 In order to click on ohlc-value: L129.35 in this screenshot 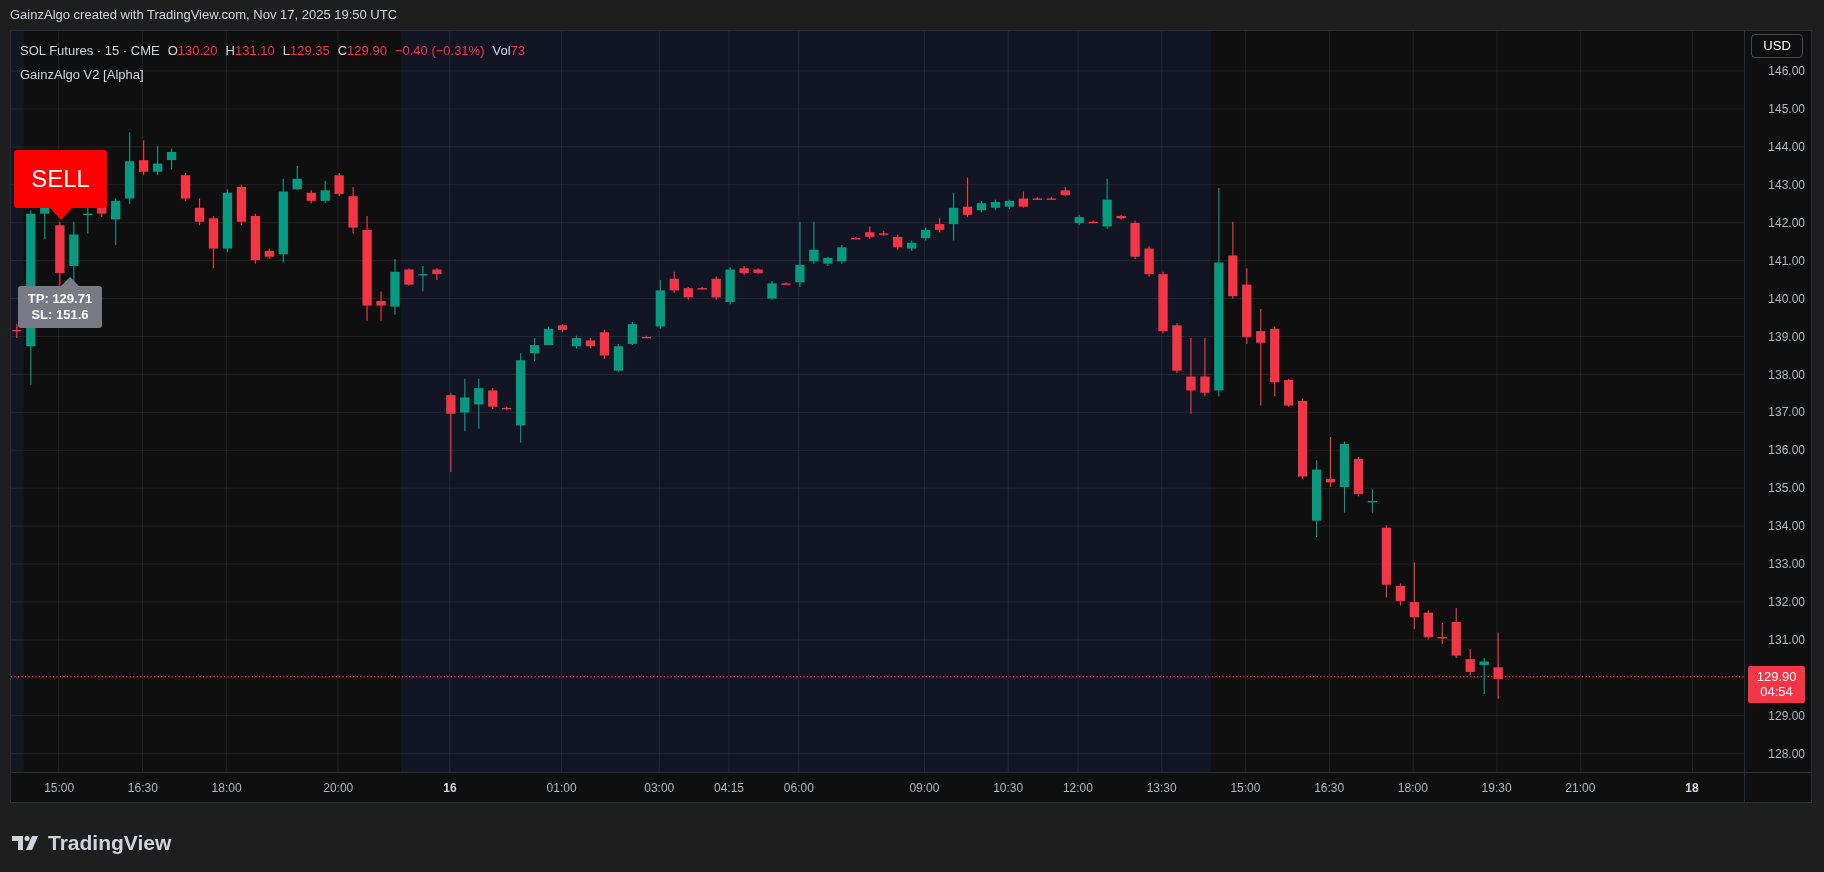, I will do `click(306, 51)`.